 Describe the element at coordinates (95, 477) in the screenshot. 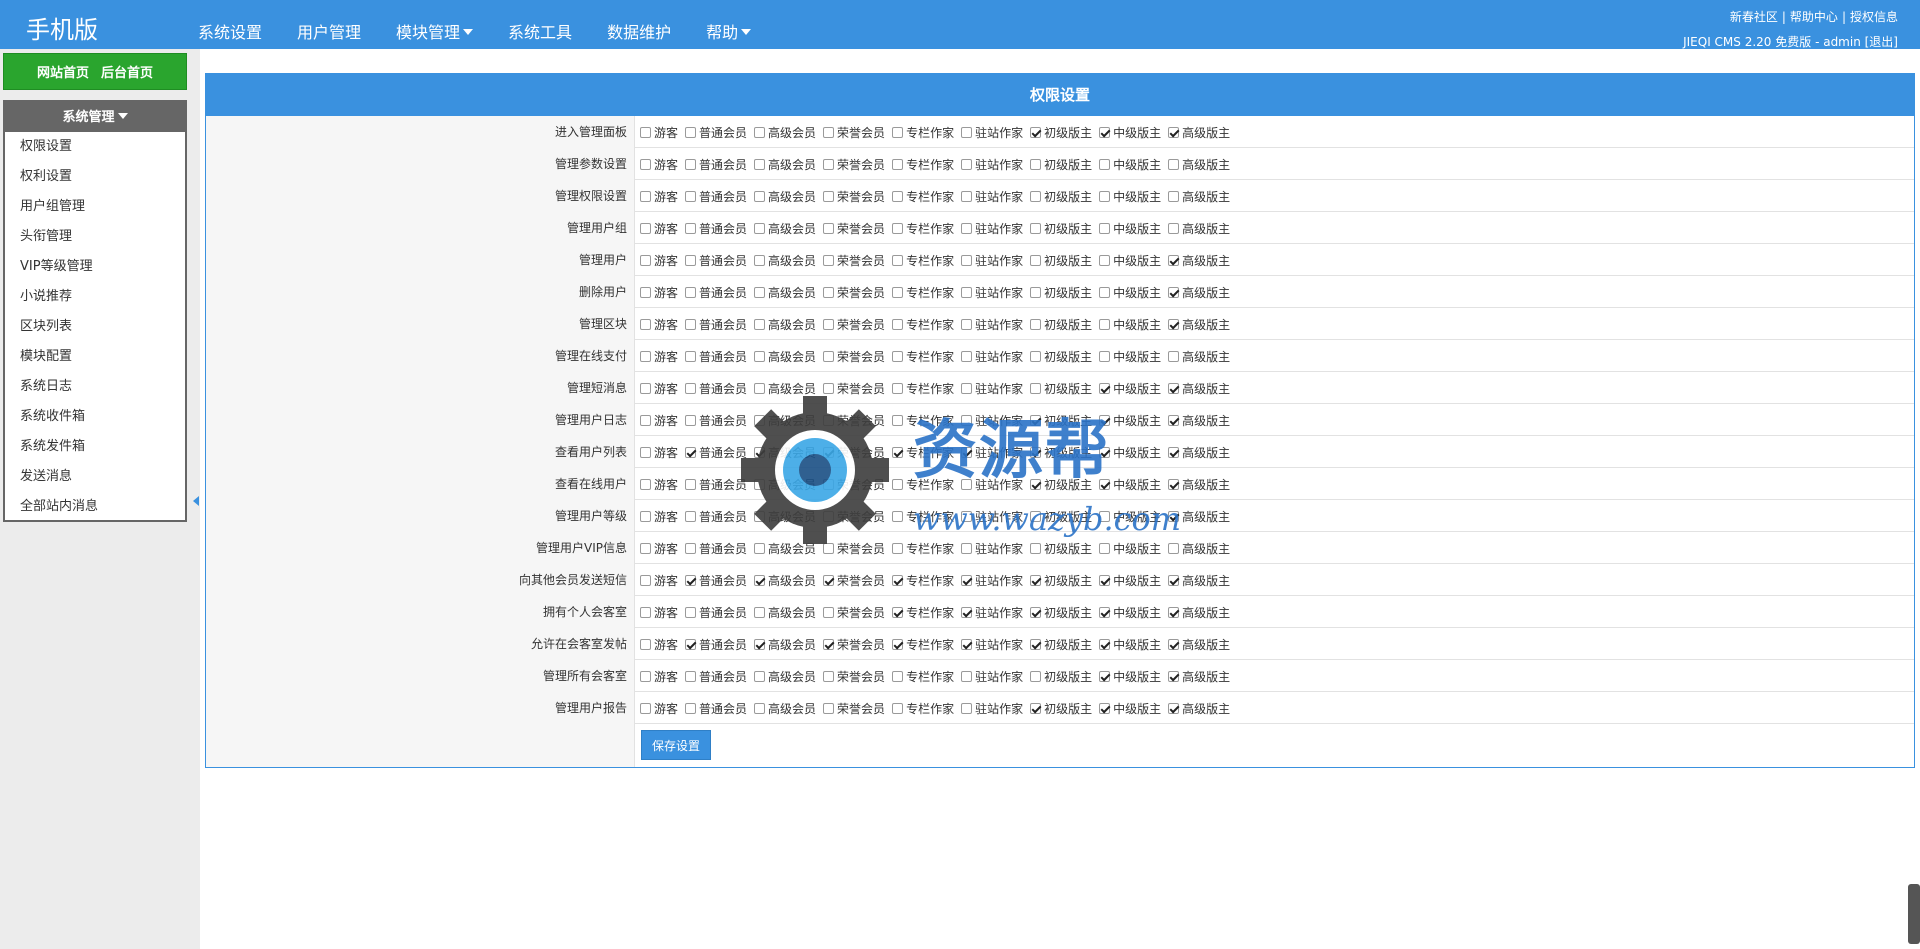

I see `sidebar-item: 发送消息` at that location.